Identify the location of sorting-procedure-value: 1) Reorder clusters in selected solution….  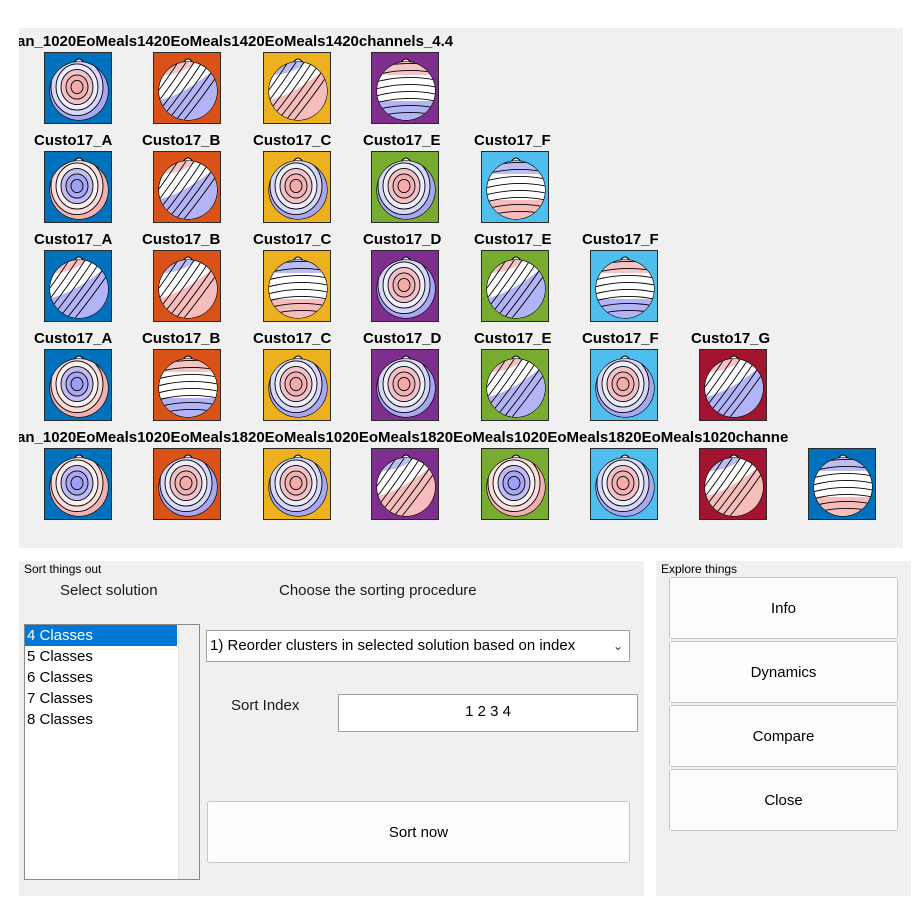
(393, 645).